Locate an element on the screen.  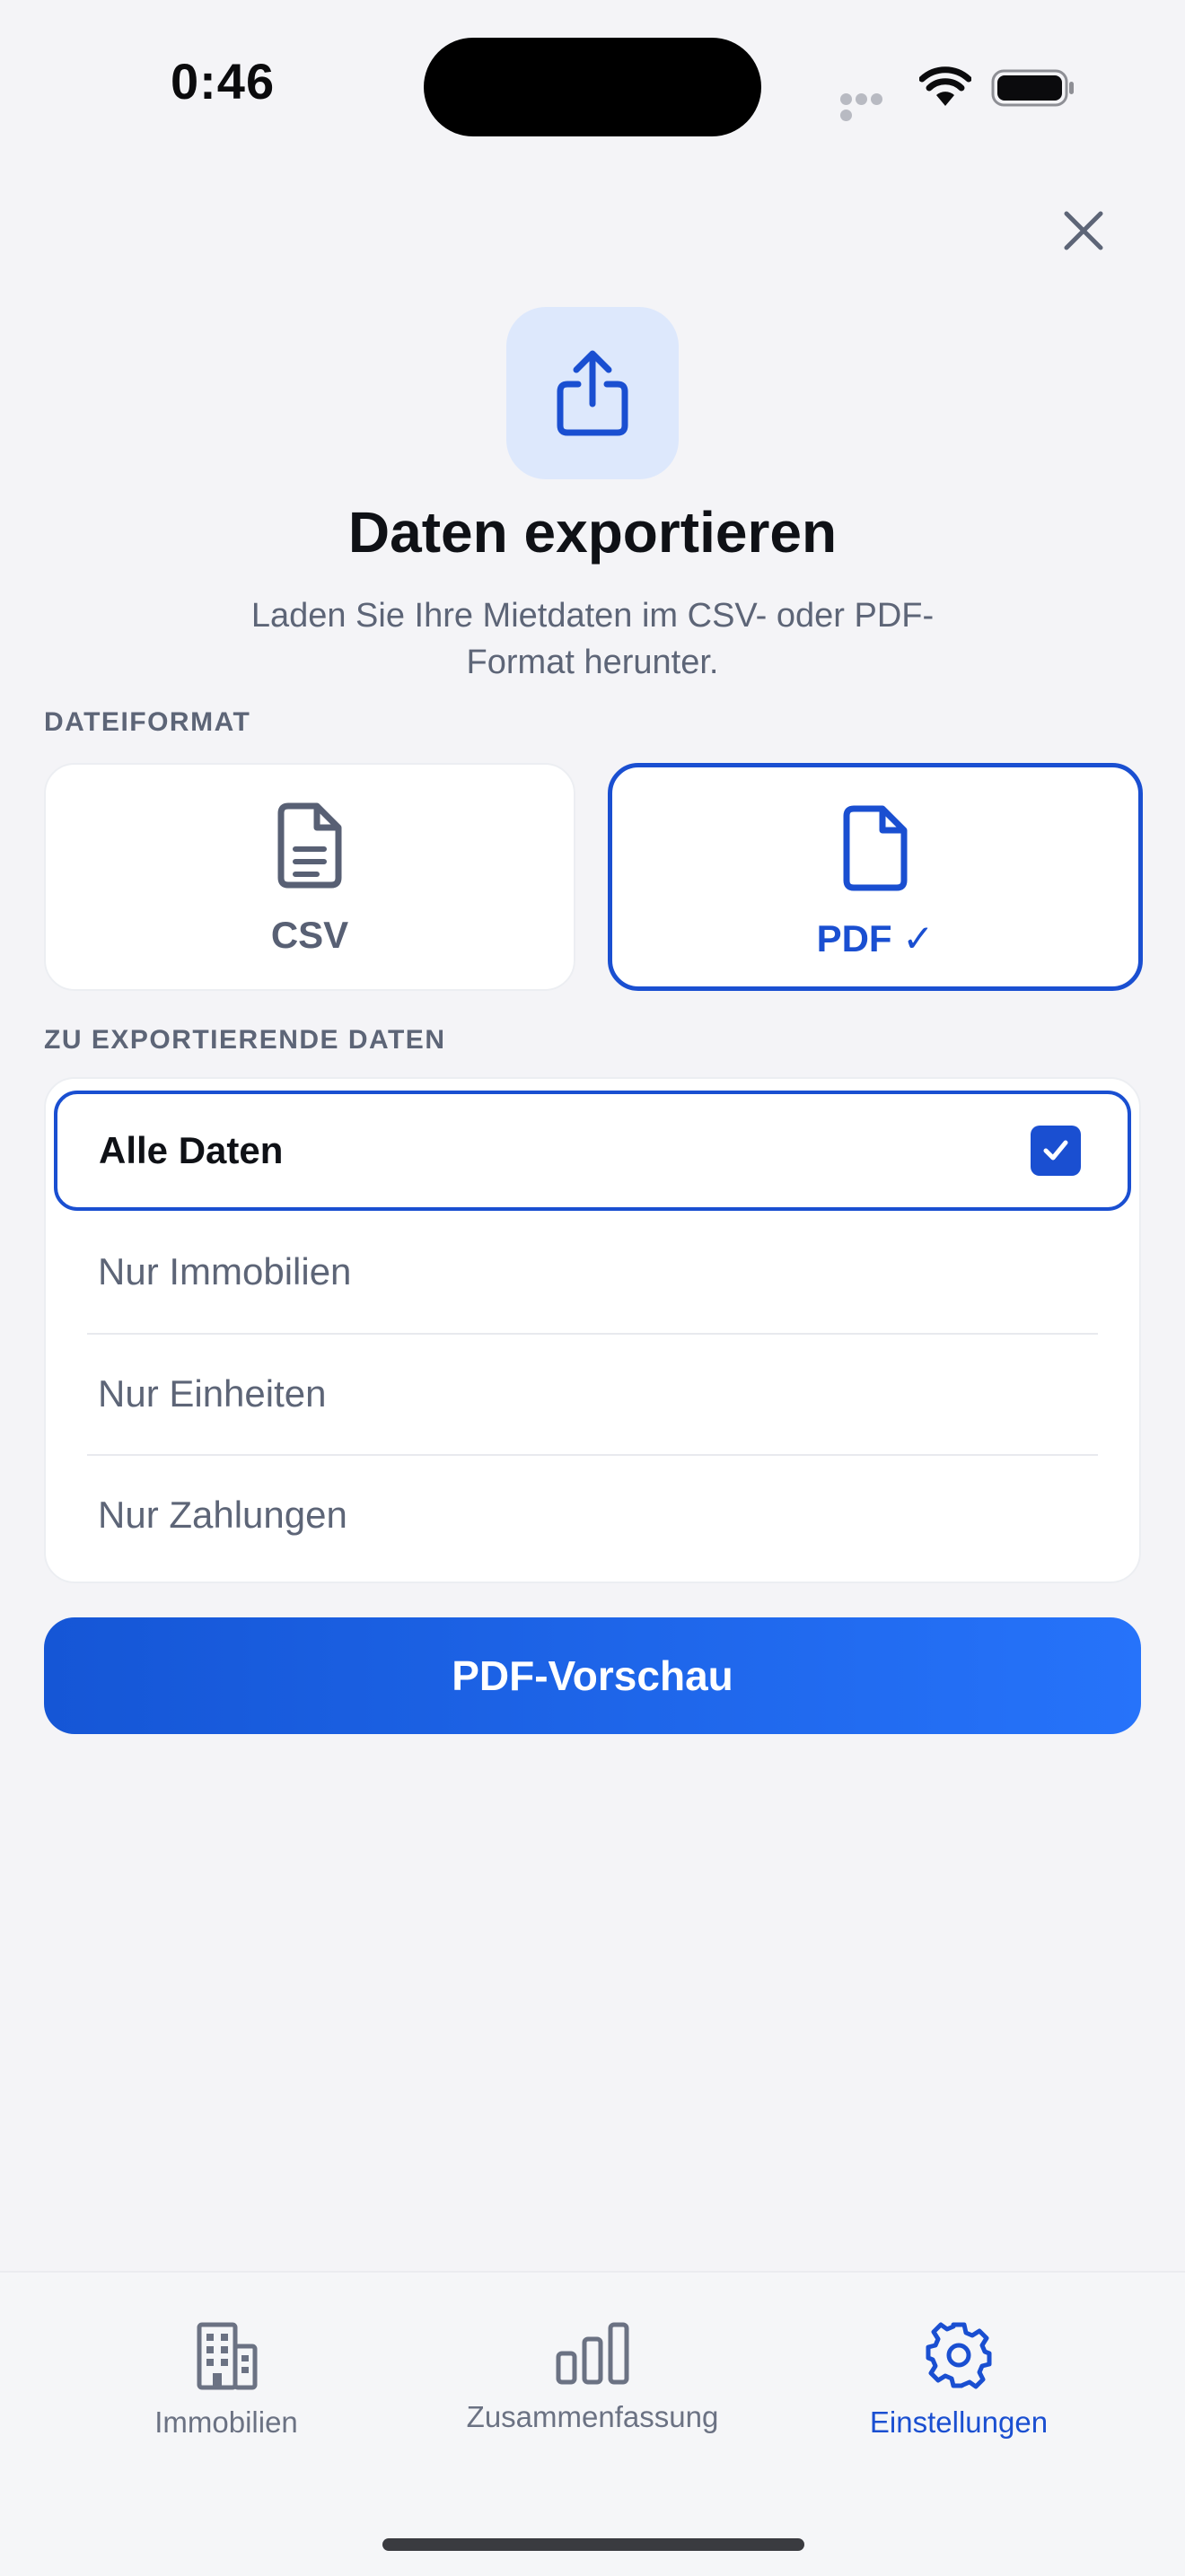
checkmark-icon is located at coordinates (1055, 1150).